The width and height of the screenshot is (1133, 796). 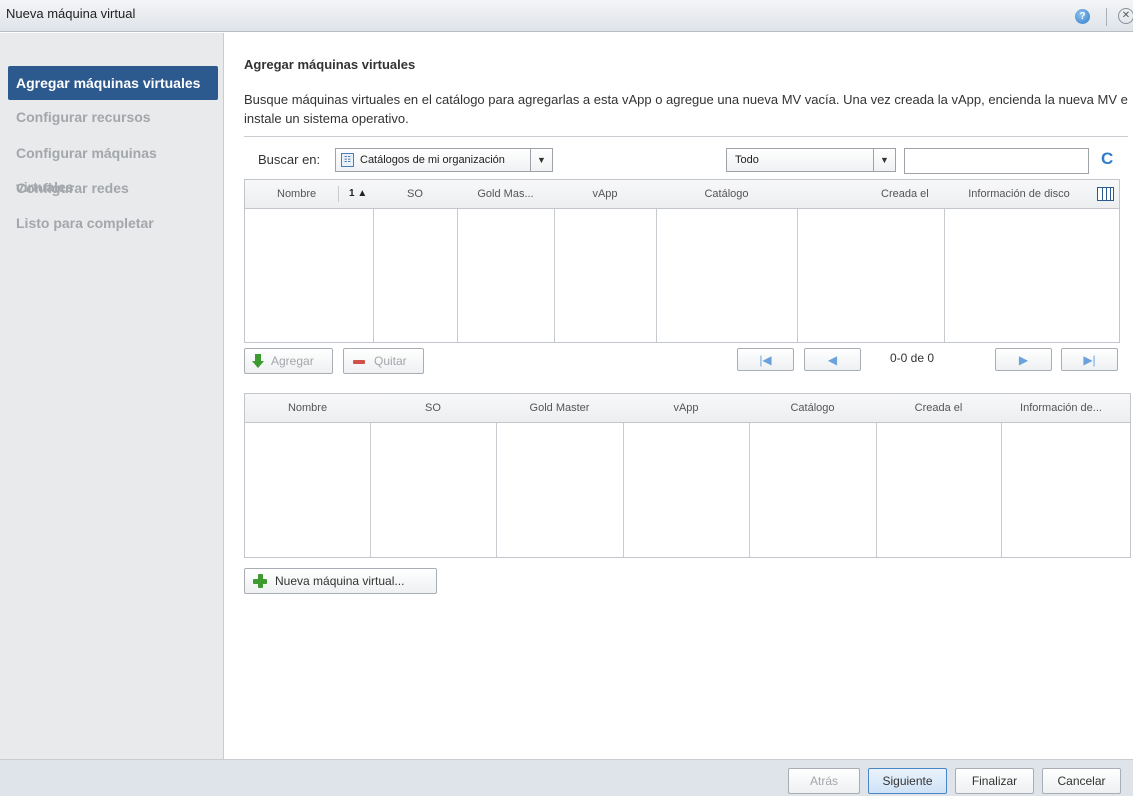 I want to click on column-header-gold-master: Gold Master, so click(x=559, y=408).